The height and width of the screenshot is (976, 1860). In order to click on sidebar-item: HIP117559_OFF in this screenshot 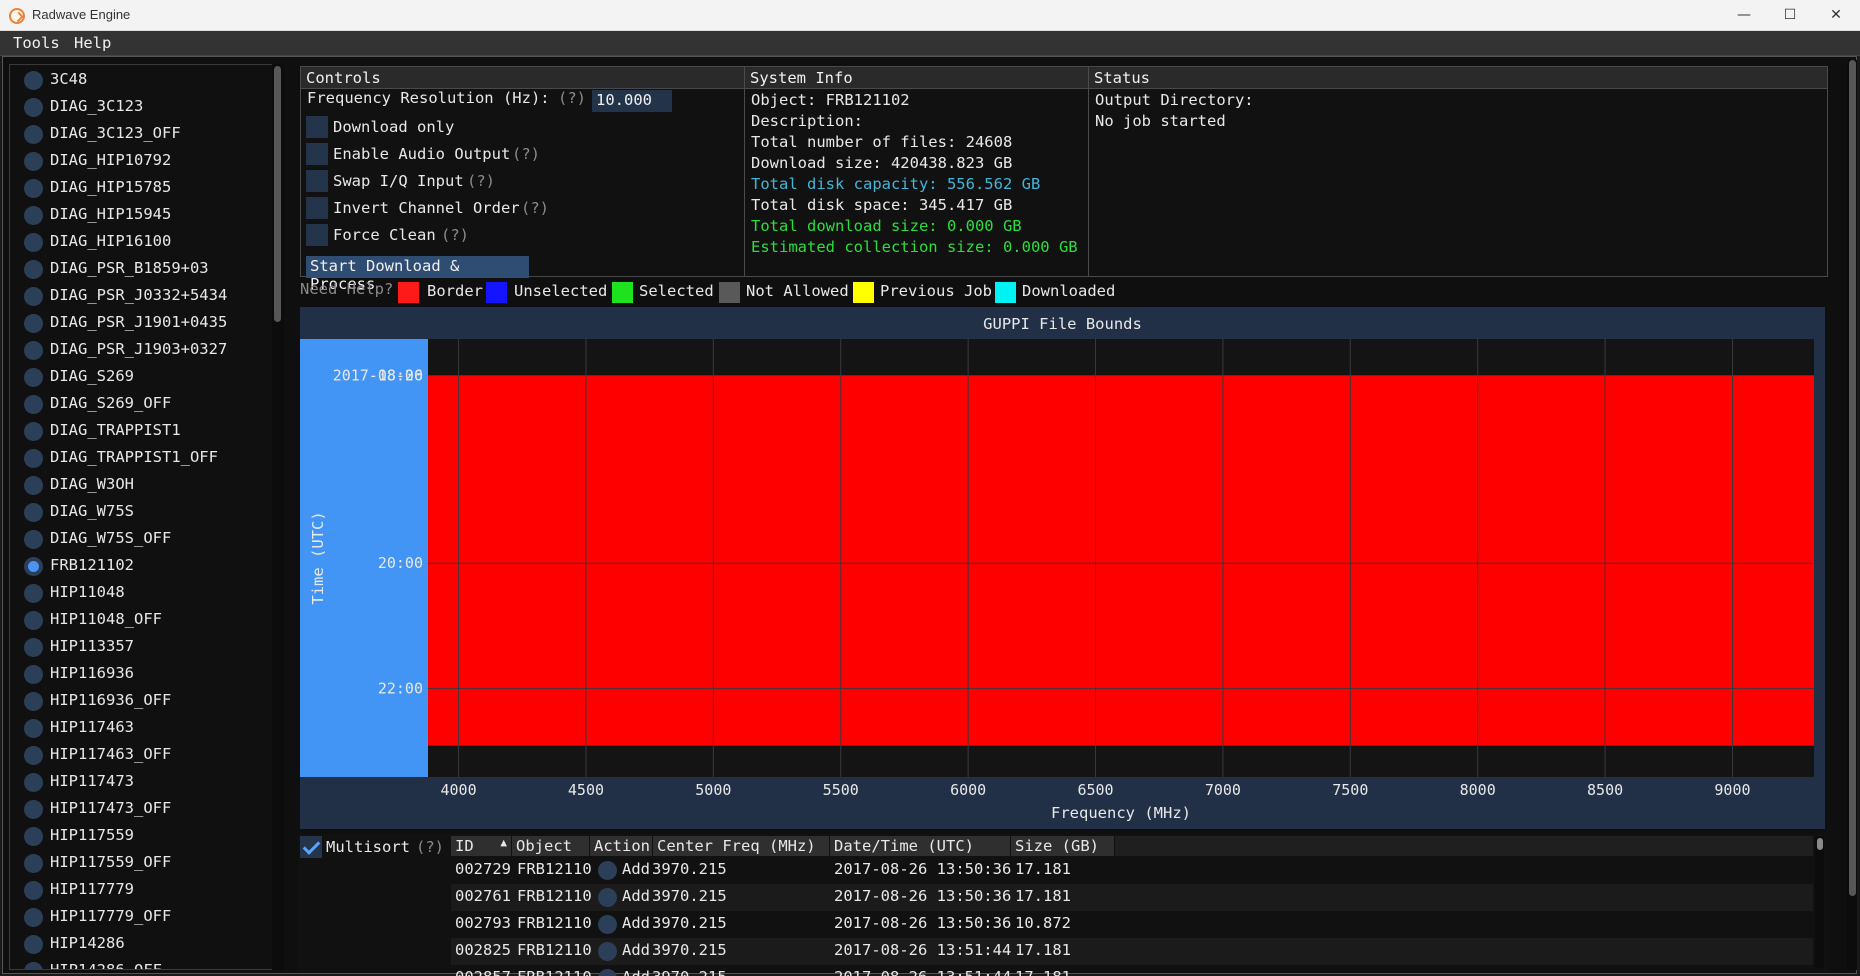, I will do `click(144, 862)`.